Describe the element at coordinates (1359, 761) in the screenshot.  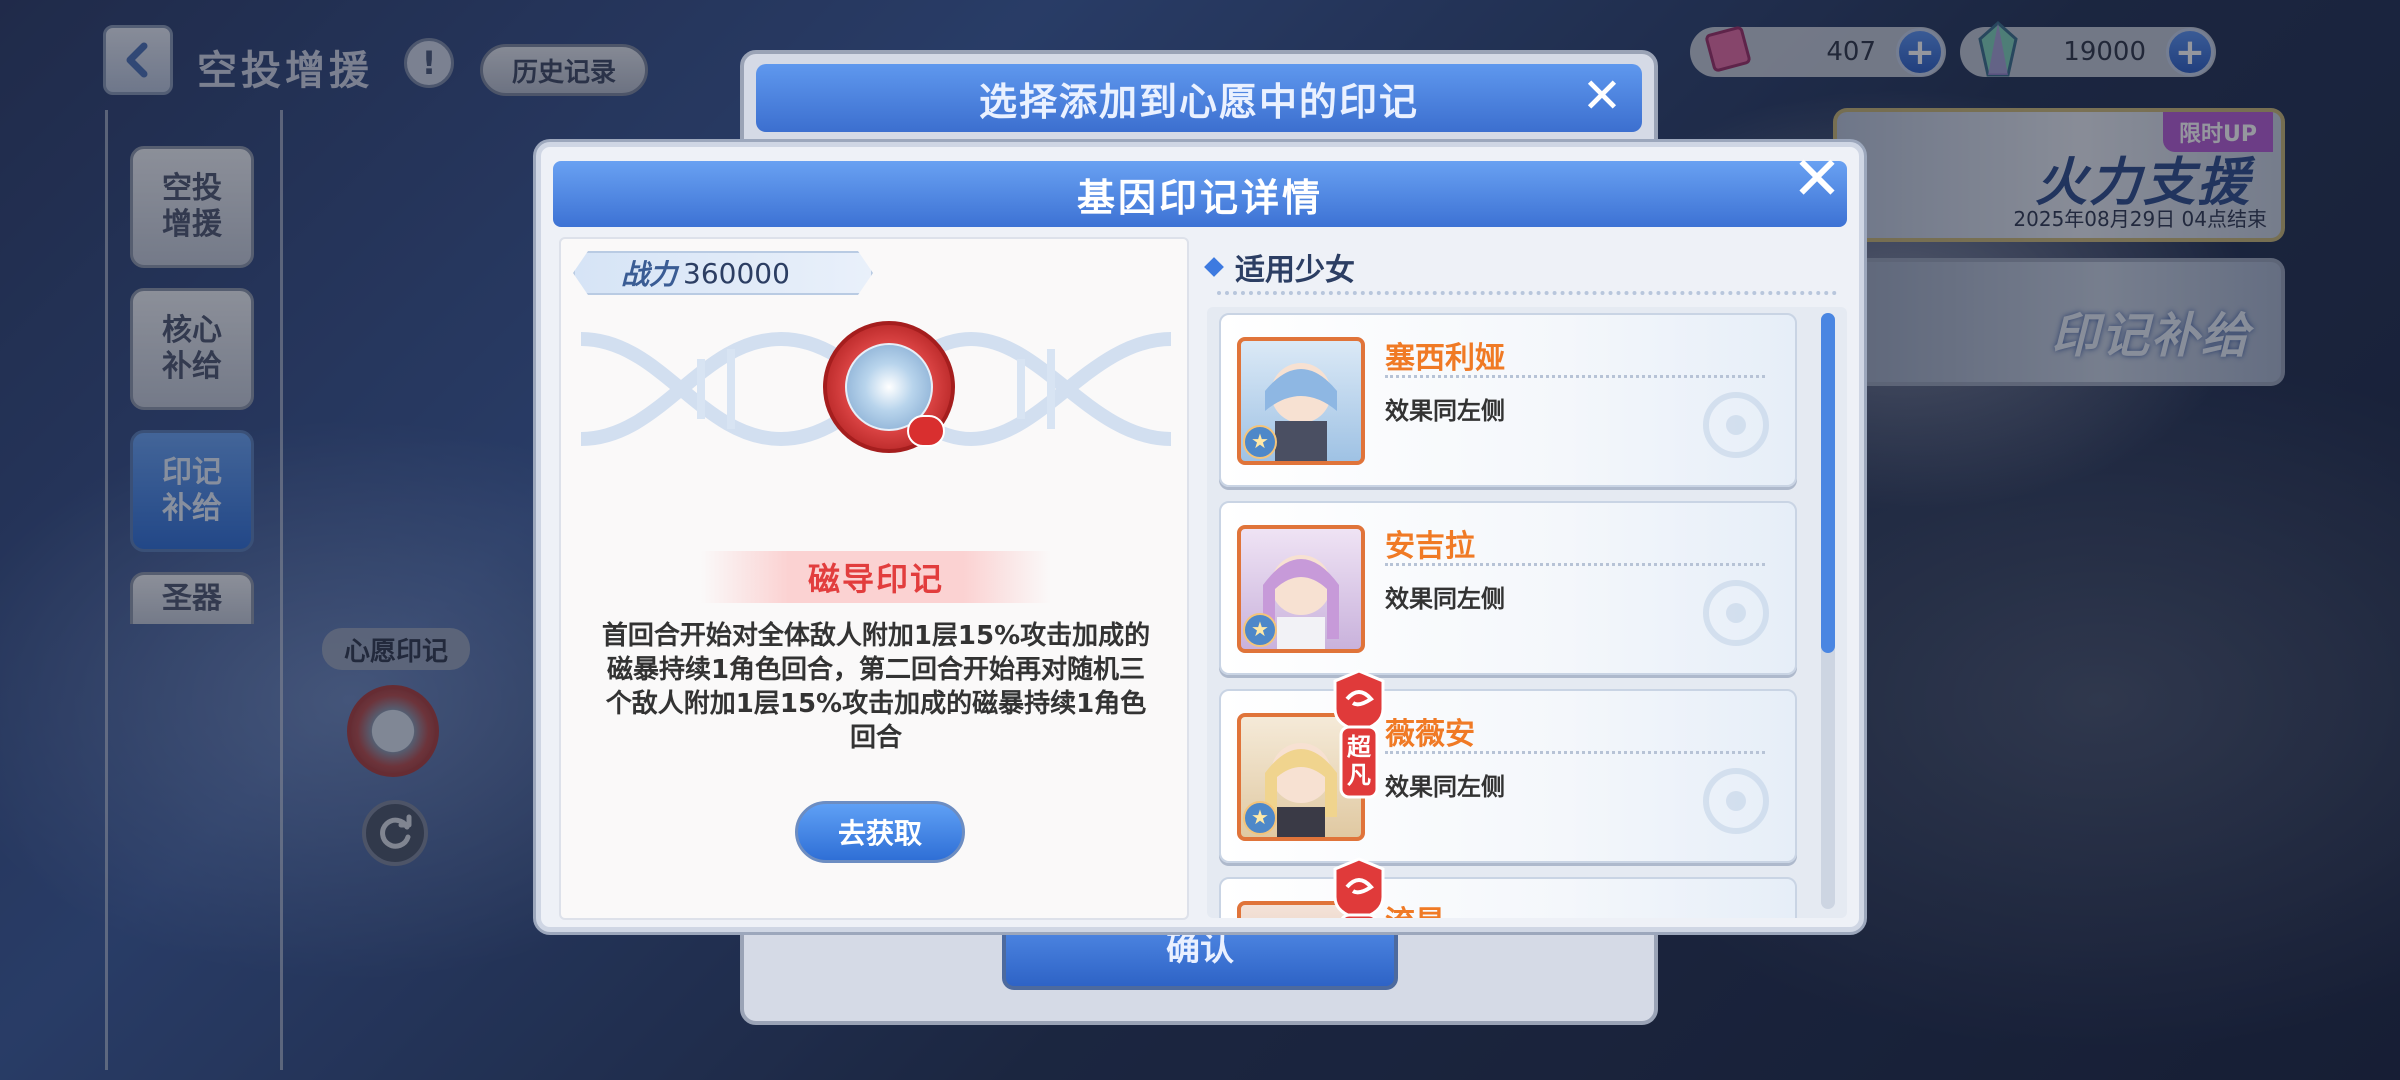
I see `super-tag-label: 超凡` at that location.